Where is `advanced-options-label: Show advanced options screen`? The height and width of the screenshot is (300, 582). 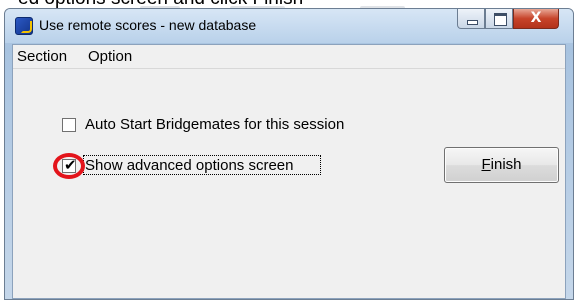
advanced-options-label: Show advanced options screen is located at coordinates (189, 165).